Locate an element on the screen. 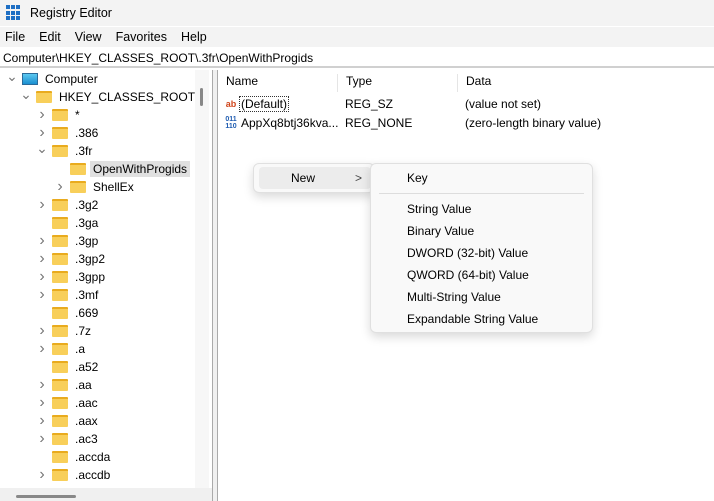 Image resolution: width=714 pixels, height=501 pixels. chevron-right-icon: > is located at coordinates (359, 178).